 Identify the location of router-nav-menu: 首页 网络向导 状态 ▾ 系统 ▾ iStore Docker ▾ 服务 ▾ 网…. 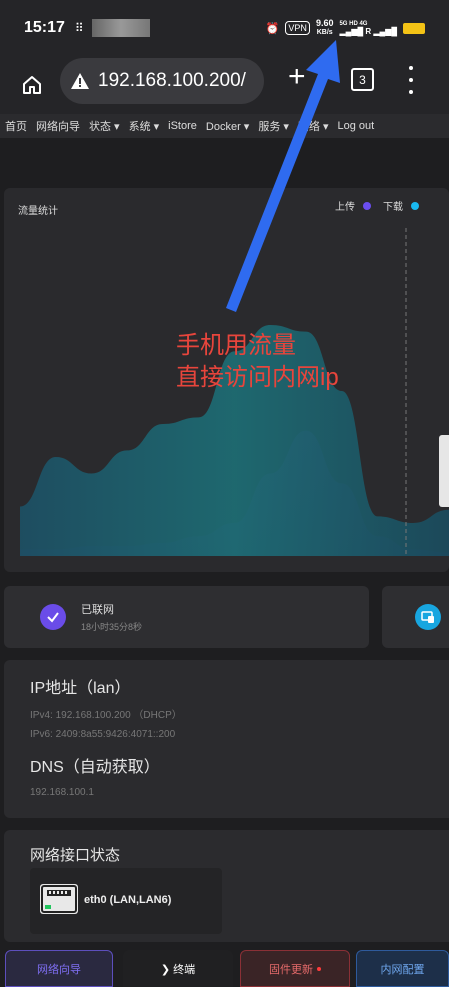
(224, 126).